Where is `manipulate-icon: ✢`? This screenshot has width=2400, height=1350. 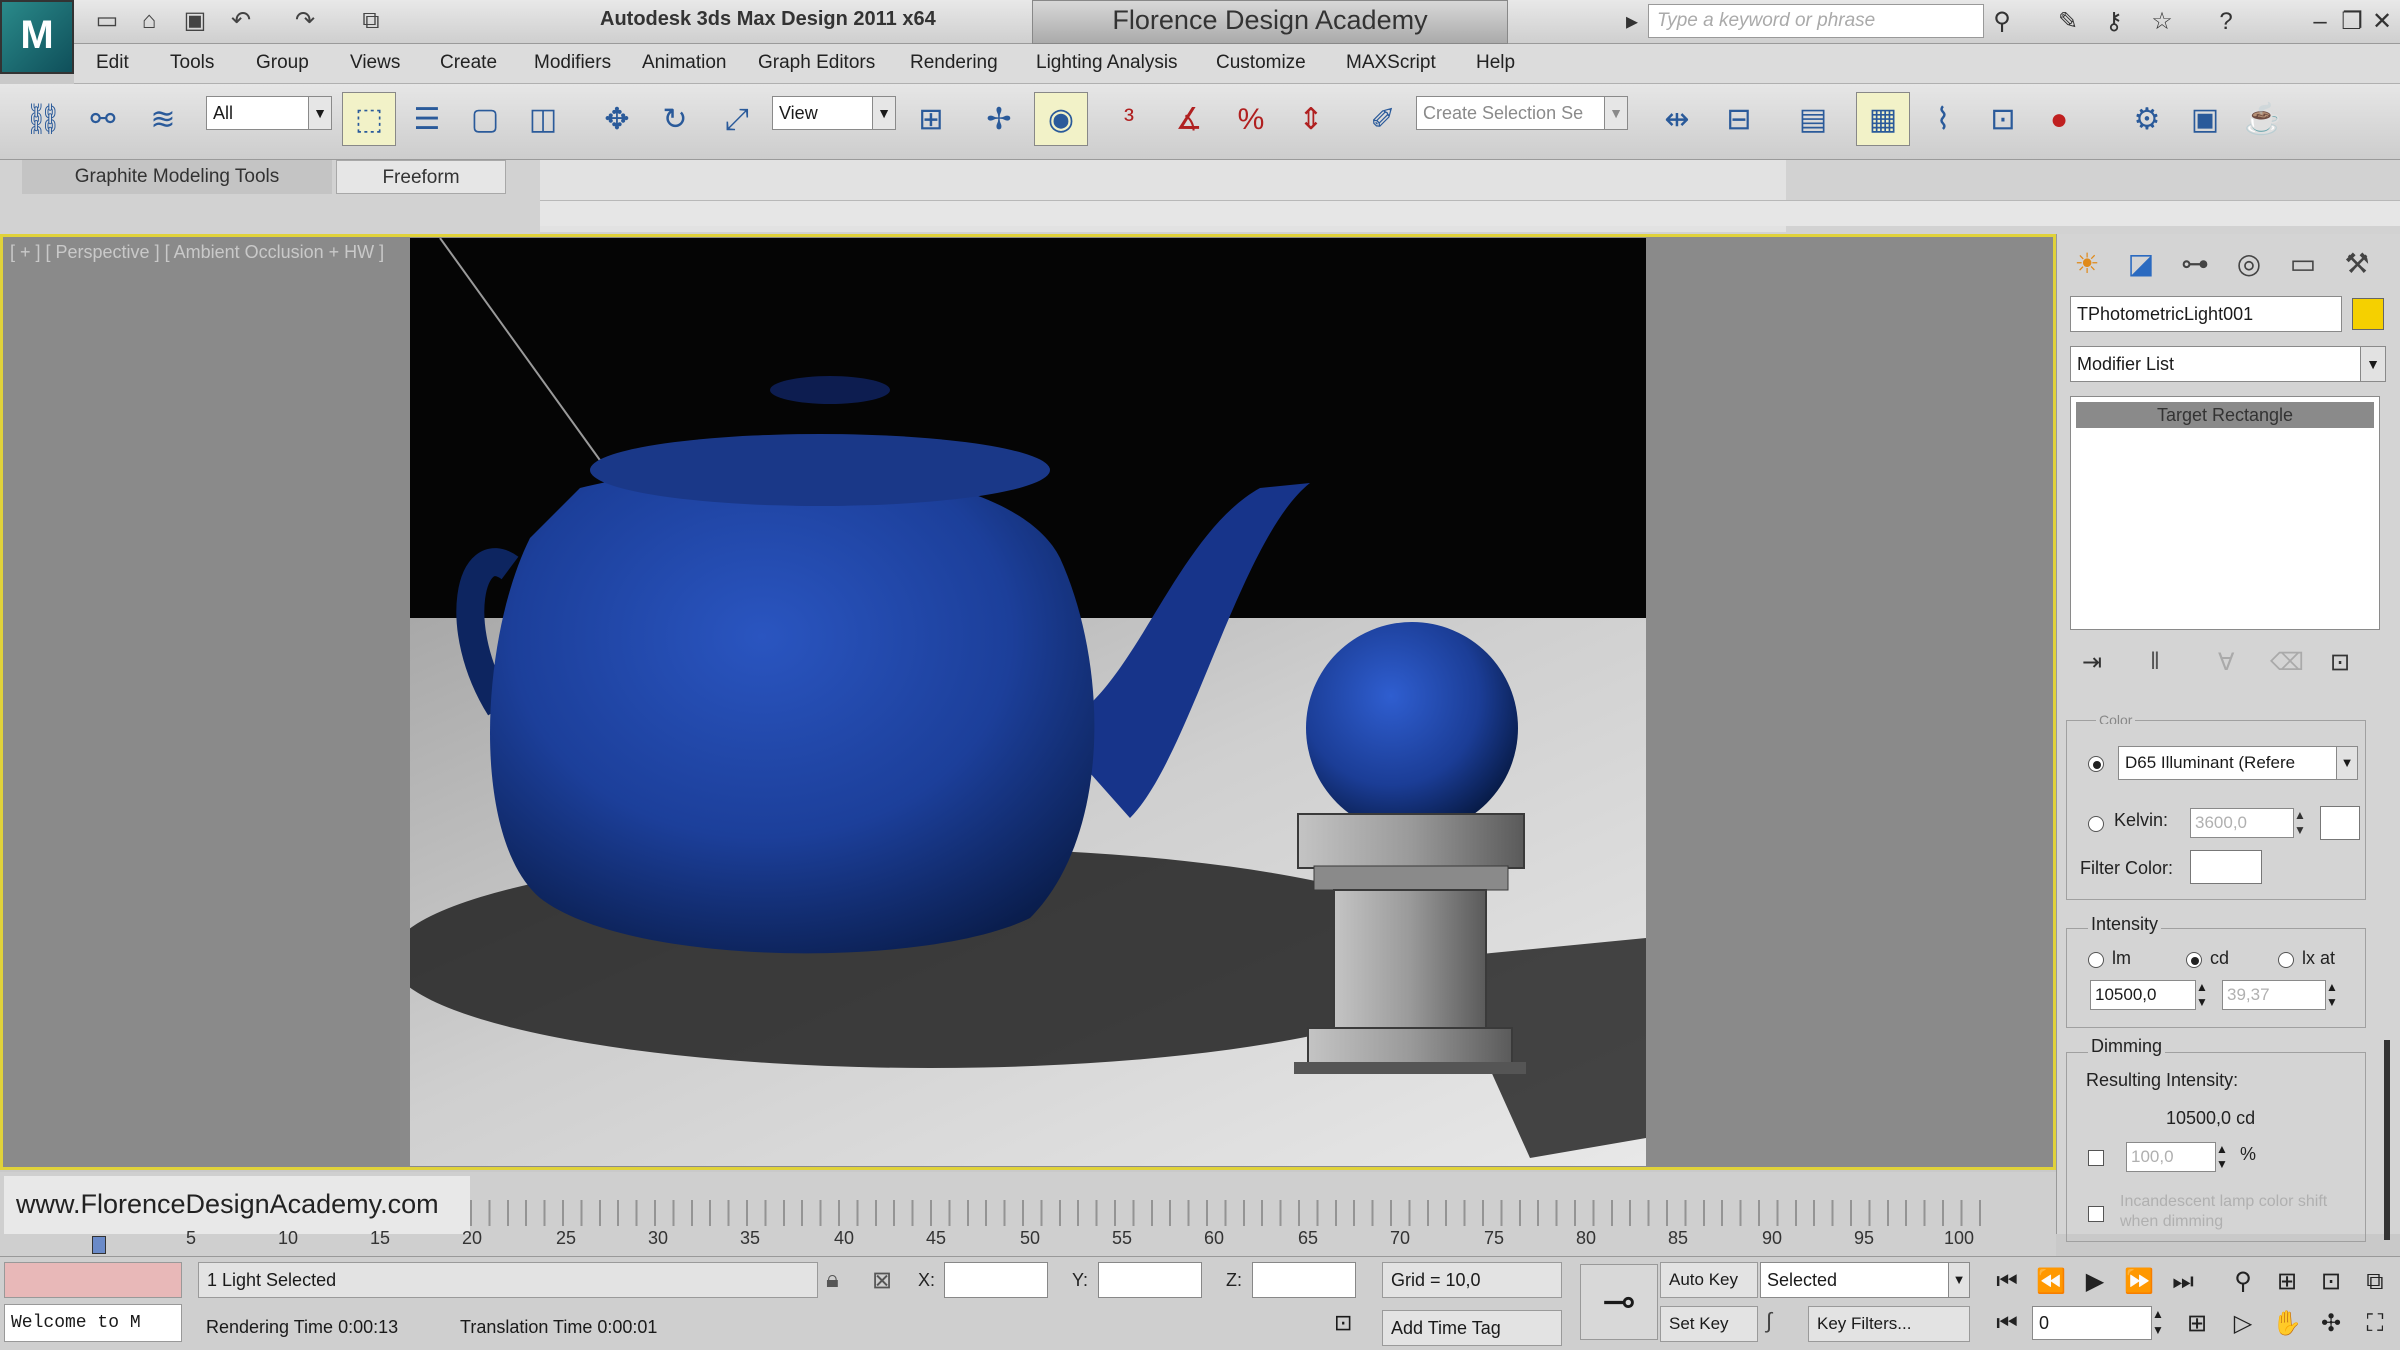
manipulate-icon: ✢ is located at coordinates (999, 119).